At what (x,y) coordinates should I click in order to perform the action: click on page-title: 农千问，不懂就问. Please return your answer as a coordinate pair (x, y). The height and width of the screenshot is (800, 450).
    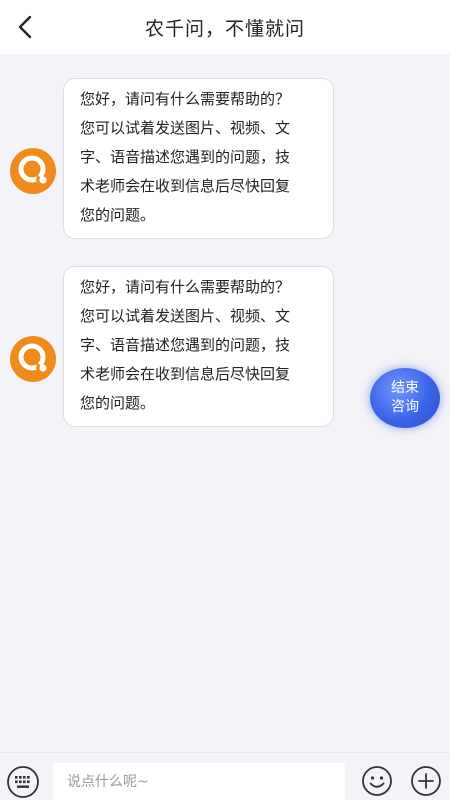
    Looking at the image, I should click on (224, 29).